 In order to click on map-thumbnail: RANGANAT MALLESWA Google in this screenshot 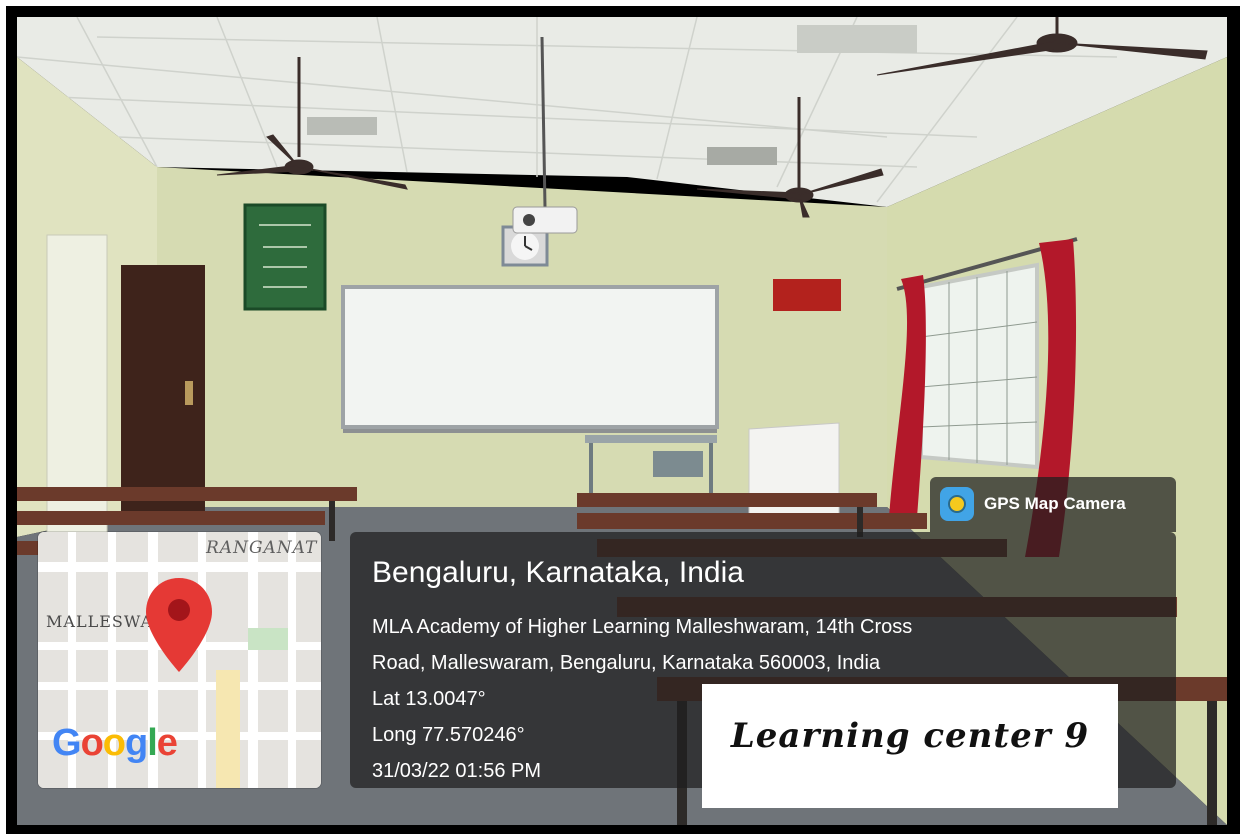, I will do `click(179, 660)`.